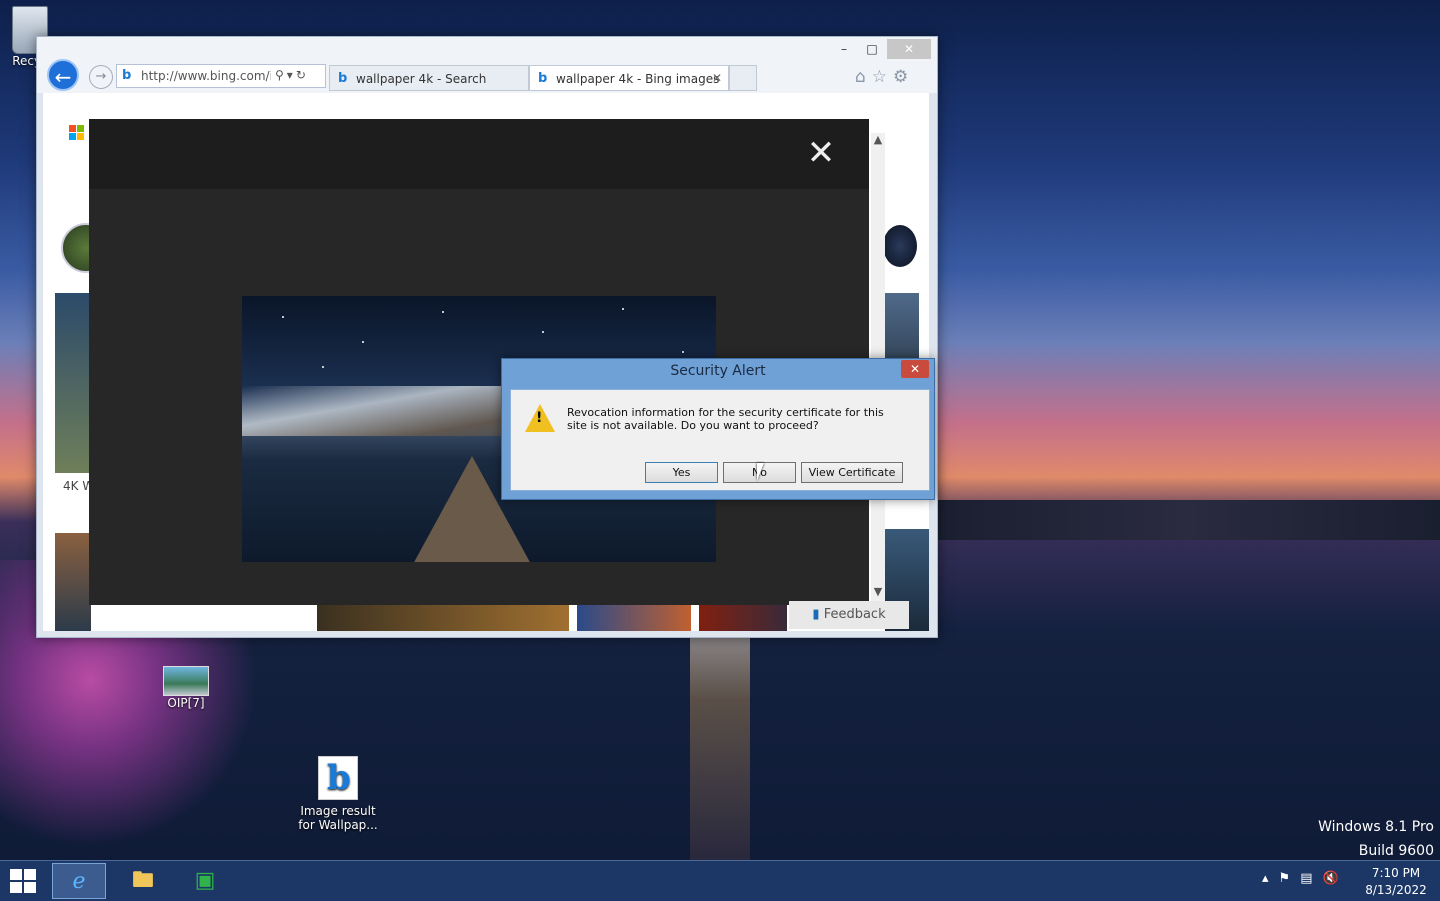 Image resolution: width=1440 pixels, height=901 pixels. I want to click on chat-icon: ▮, so click(816, 614).